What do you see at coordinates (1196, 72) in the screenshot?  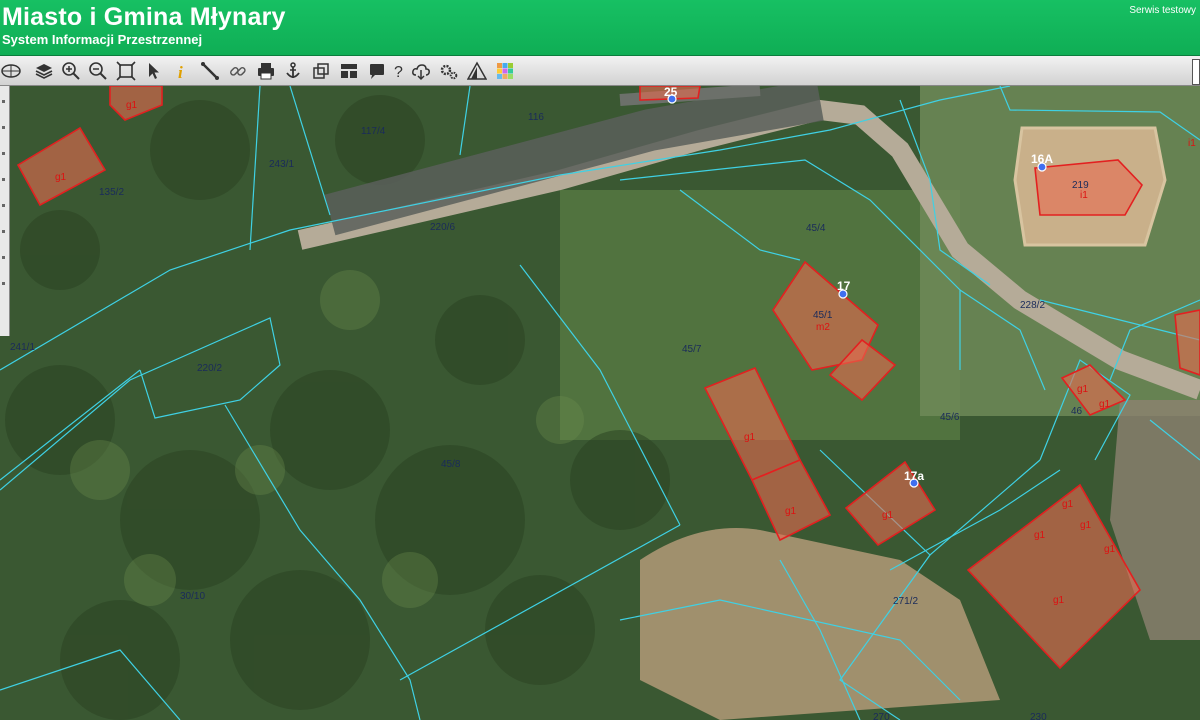 I see `toolbar-scroll-handle` at bounding box center [1196, 72].